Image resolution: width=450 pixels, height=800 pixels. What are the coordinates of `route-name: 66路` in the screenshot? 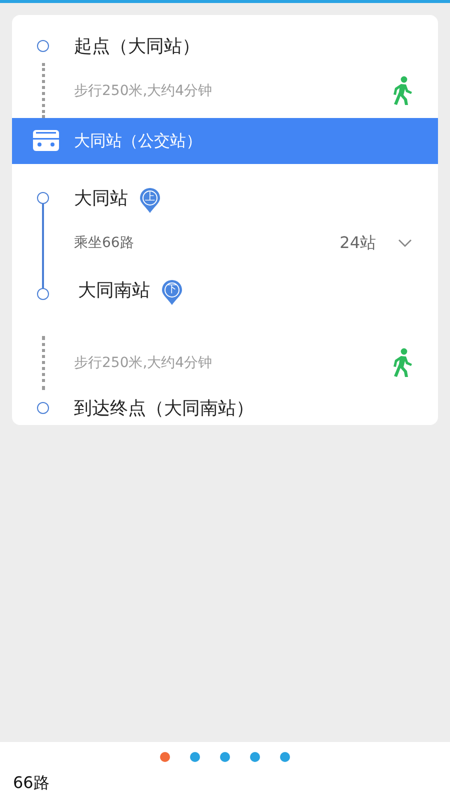 It's located at (31, 783).